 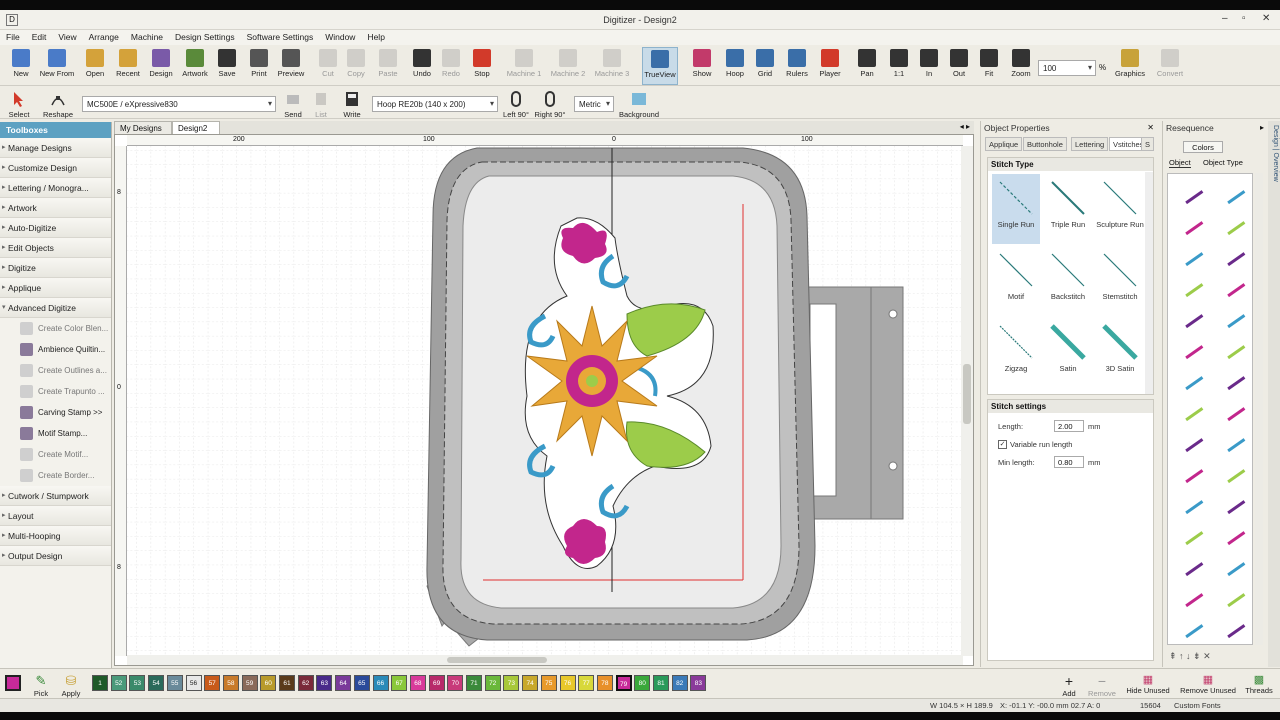 I want to click on new-from-button: New From, so click(x=57, y=66).